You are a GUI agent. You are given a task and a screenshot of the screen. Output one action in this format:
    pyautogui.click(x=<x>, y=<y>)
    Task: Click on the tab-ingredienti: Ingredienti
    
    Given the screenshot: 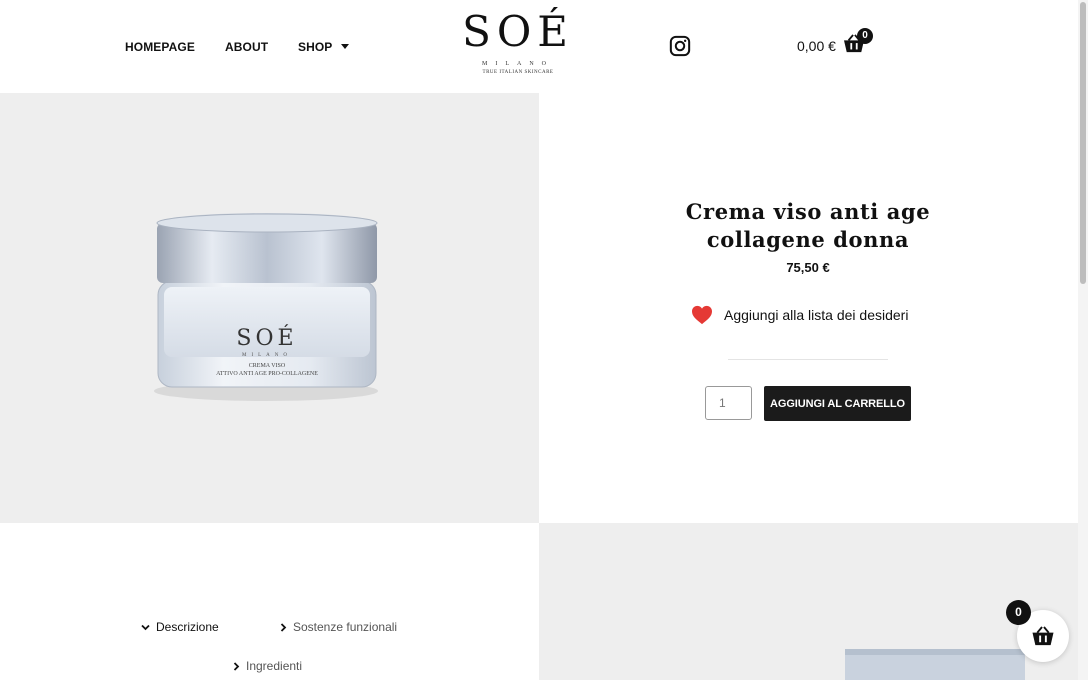 What is the action you would take?
    pyautogui.click(x=267, y=666)
    